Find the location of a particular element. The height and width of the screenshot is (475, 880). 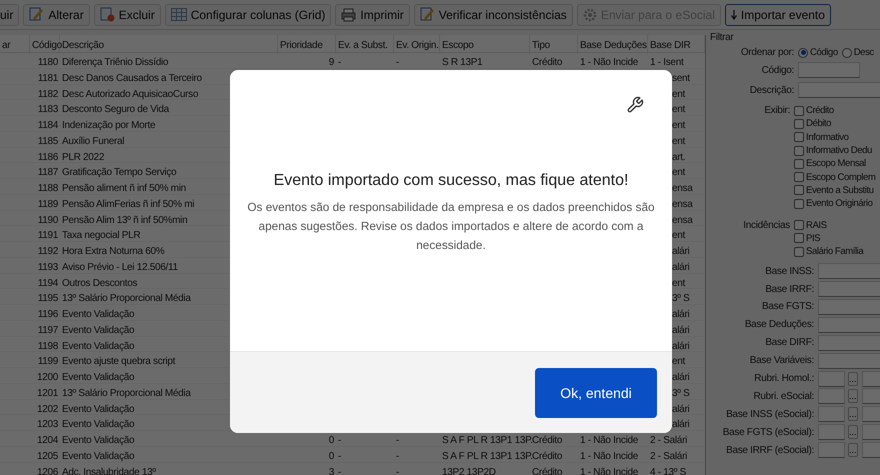

column-header: Base Deduções is located at coordinates (613, 45).